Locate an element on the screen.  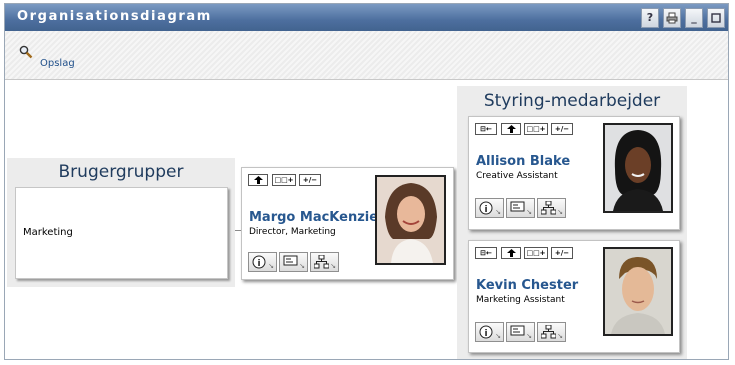
person-name: Kevin Chester is located at coordinates (527, 285).